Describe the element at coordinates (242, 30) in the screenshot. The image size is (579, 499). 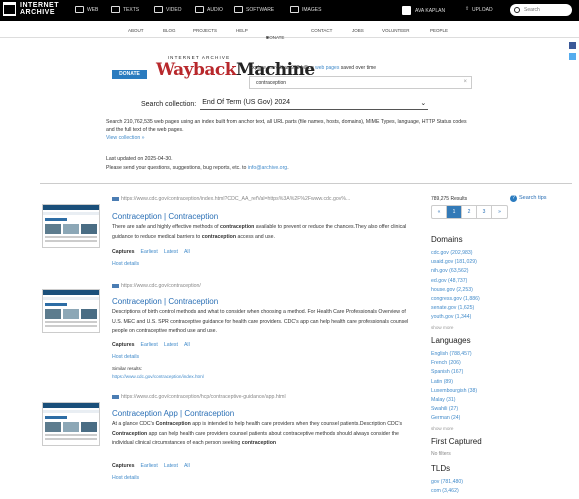
I see `subnav-help: HELP` at that location.